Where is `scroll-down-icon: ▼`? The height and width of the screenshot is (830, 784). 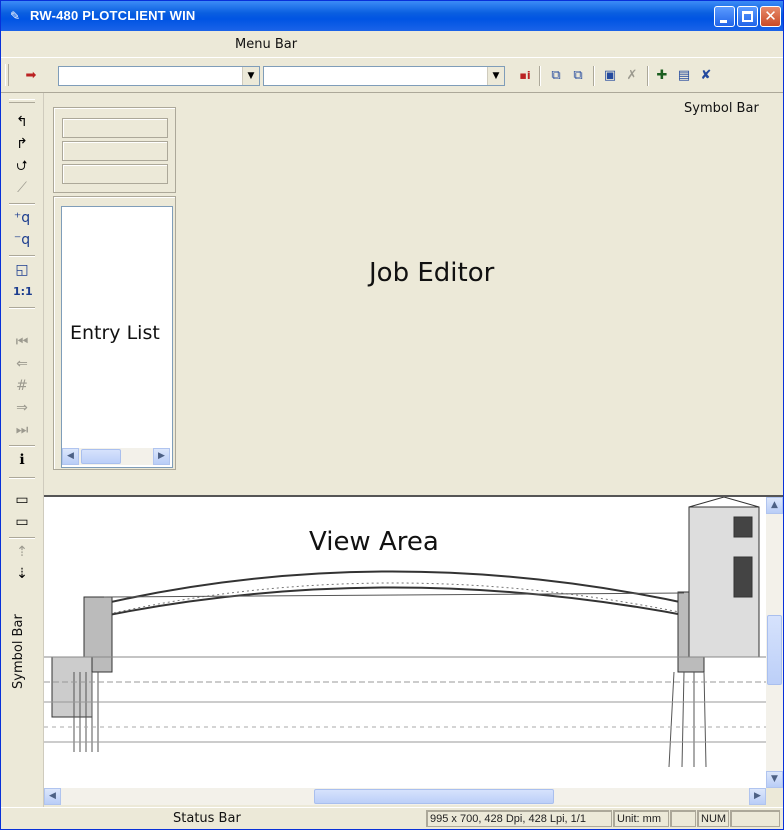
scroll-down-icon: ▼ is located at coordinates (774, 779).